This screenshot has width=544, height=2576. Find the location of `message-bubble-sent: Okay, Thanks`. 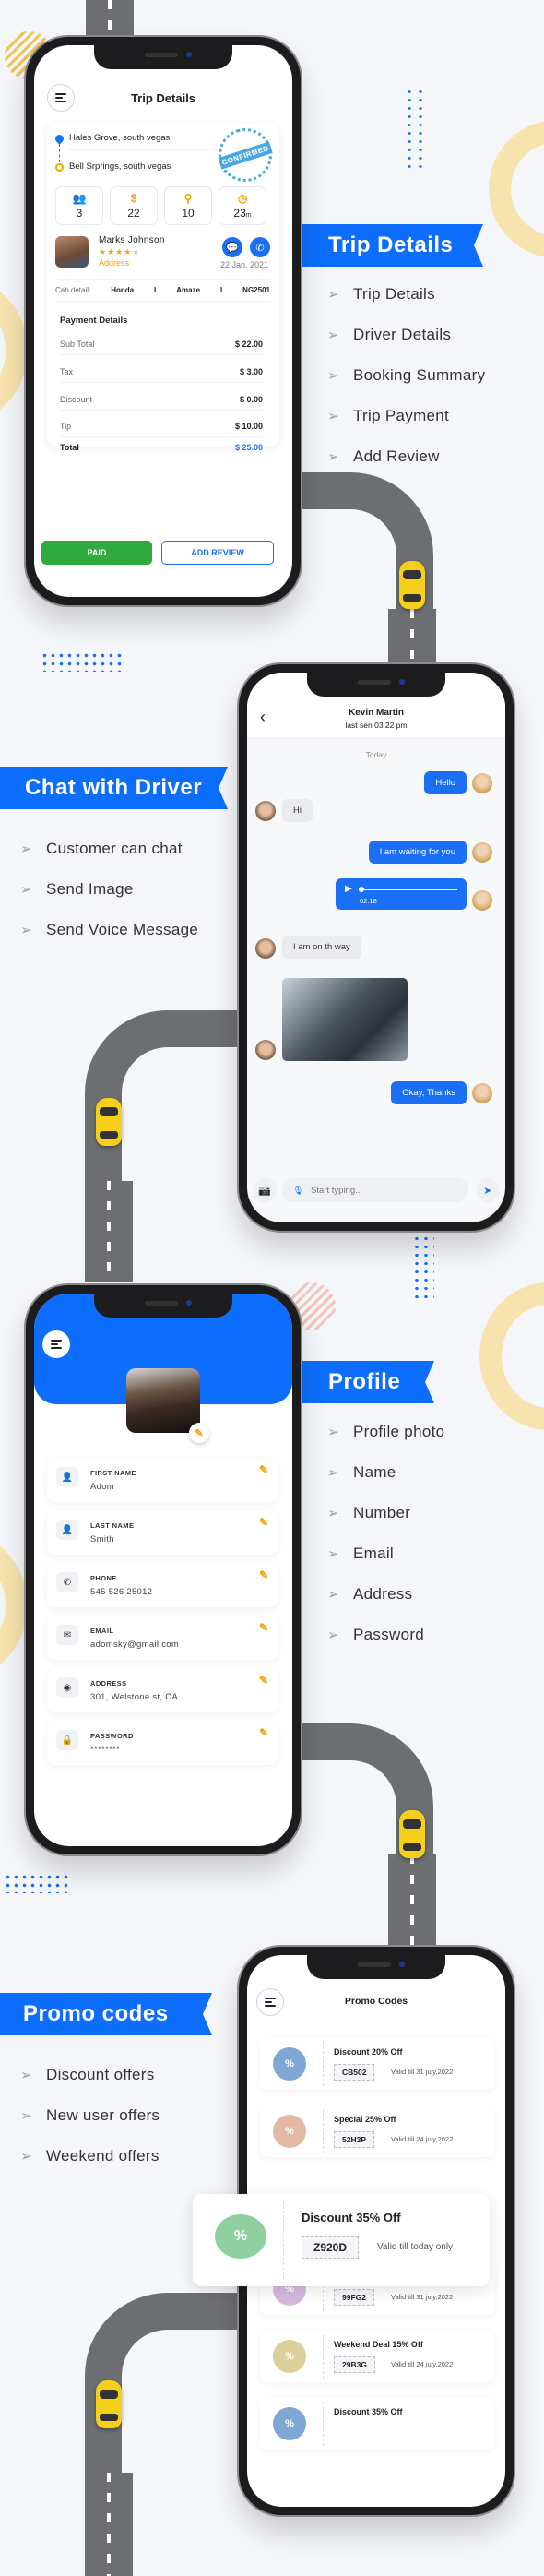

message-bubble-sent: Okay, Thanks is located at coordinates (429, 1092).